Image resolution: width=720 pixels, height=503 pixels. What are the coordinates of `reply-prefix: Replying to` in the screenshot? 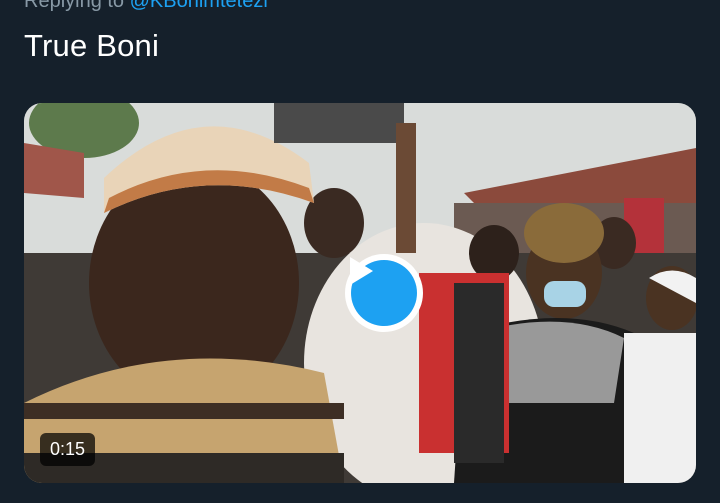 It's located at (74, 6).